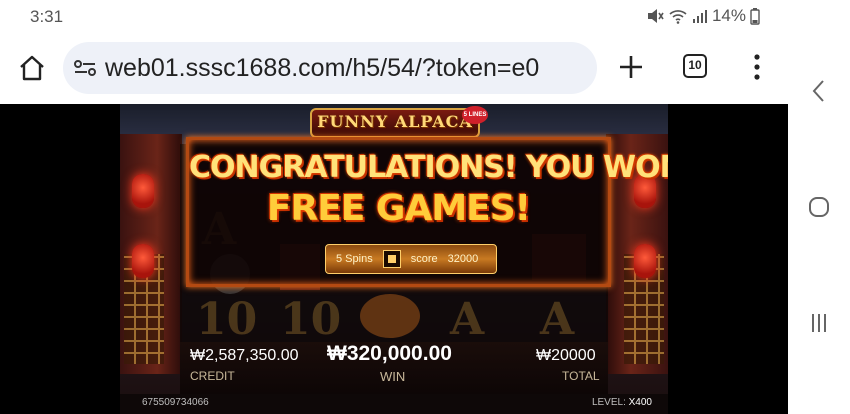  I want to click on win-value: ₩320,000.00, so click(389, 353).